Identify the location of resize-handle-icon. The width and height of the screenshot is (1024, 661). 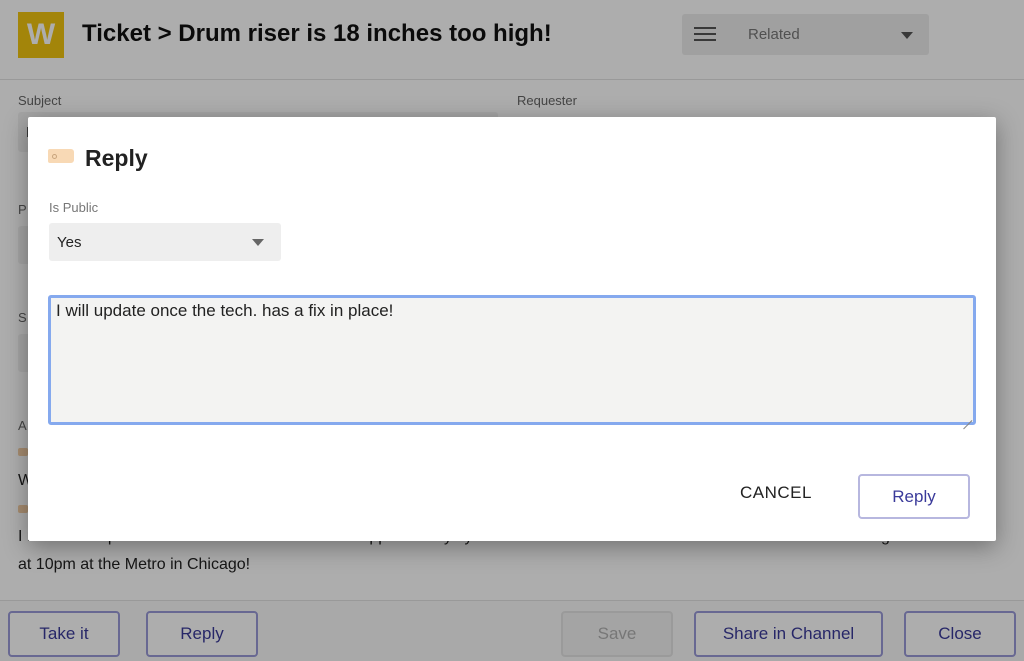
(967, 416).